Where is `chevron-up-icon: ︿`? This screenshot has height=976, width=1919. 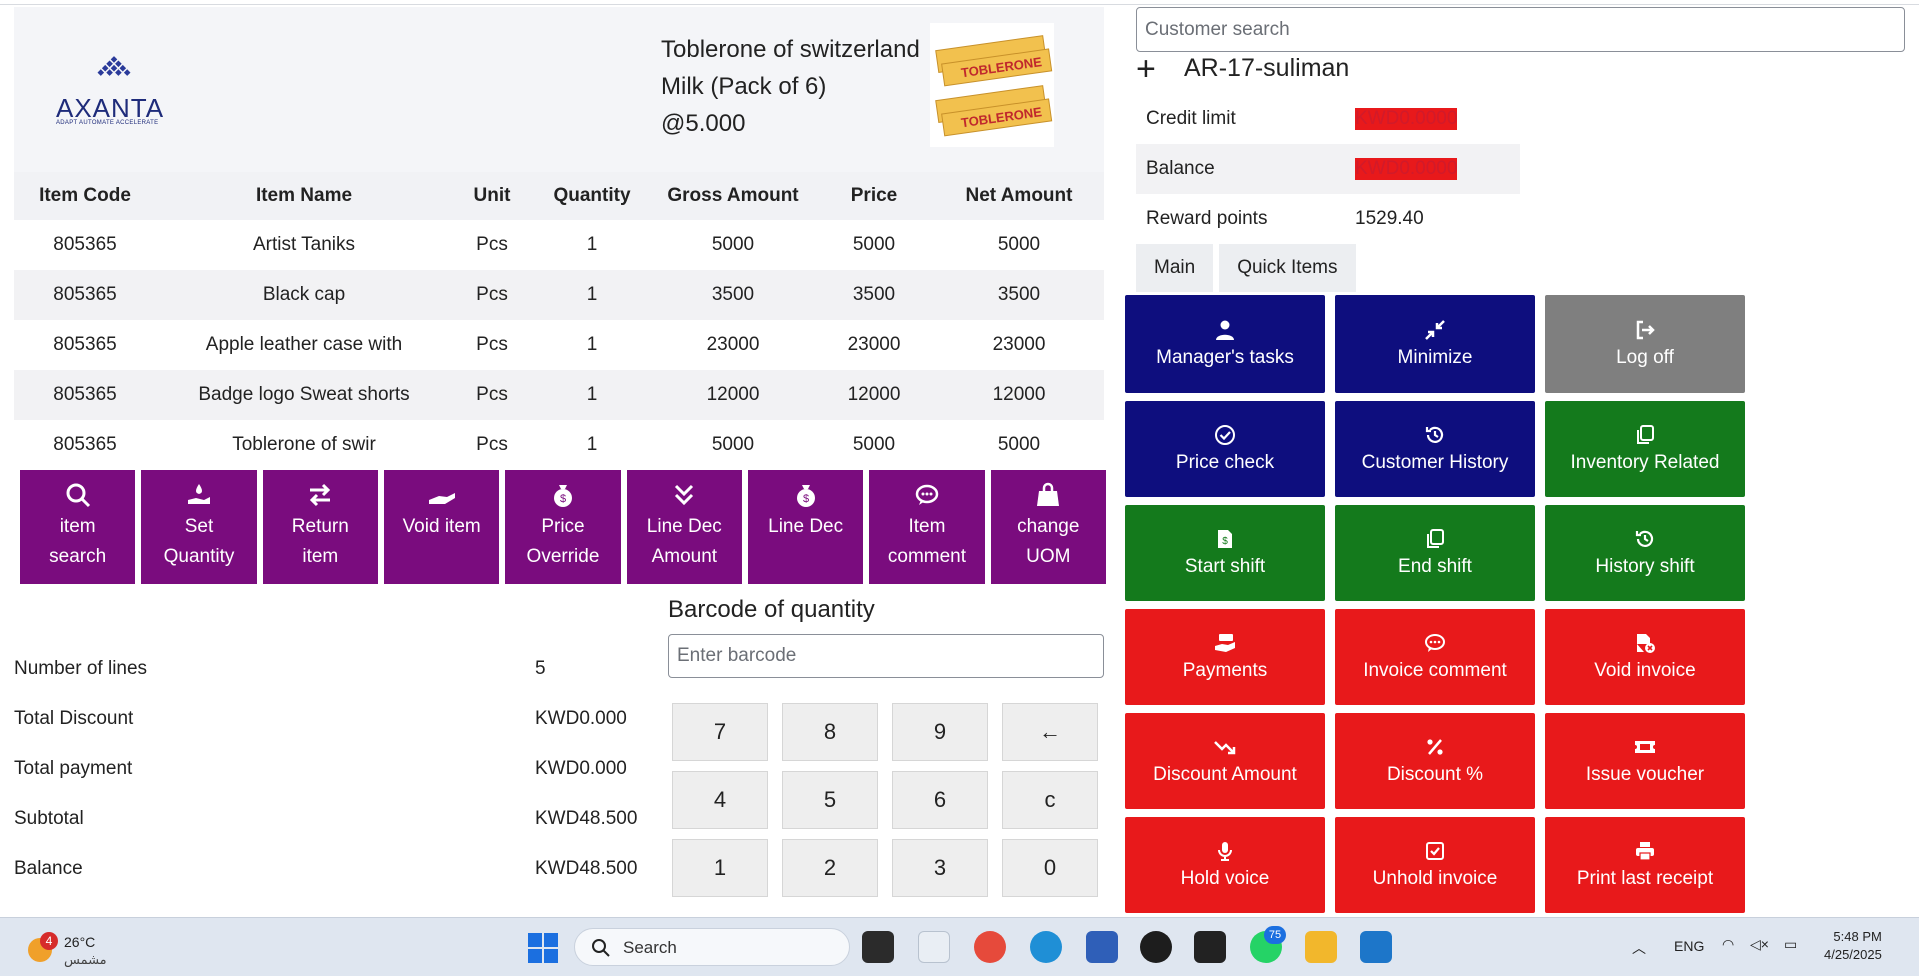
chevron-up-icon: ︿ is located at coordinates (1639, 948).